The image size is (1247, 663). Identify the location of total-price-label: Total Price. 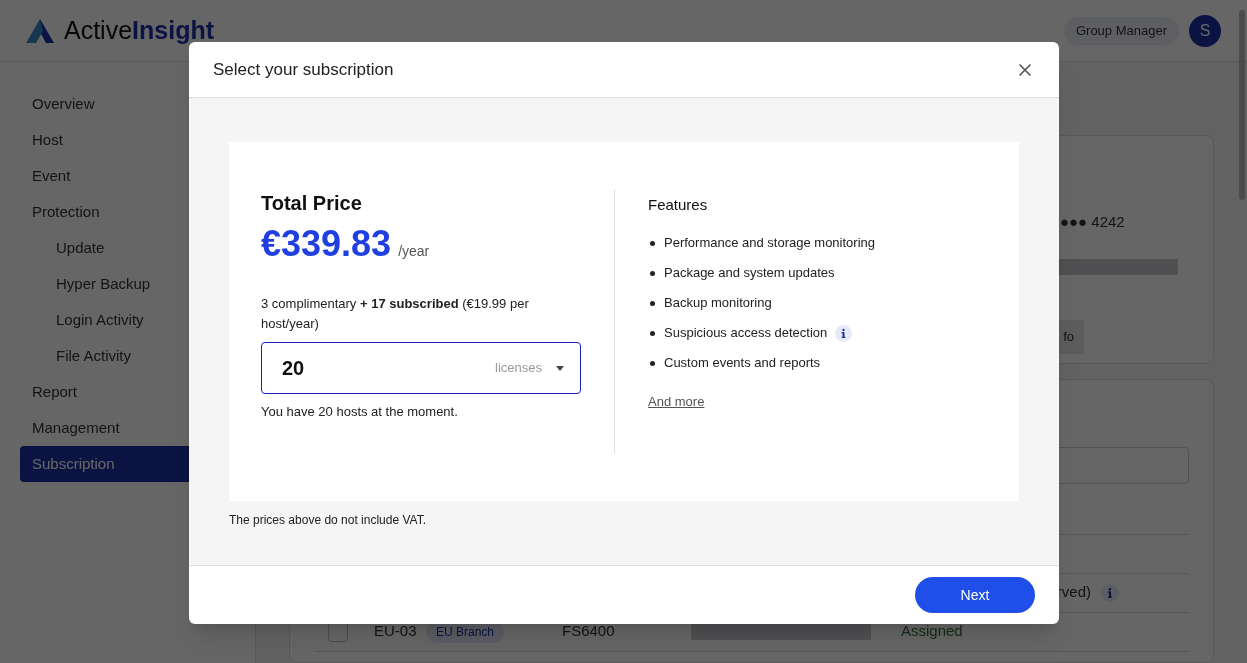
(312, 203).